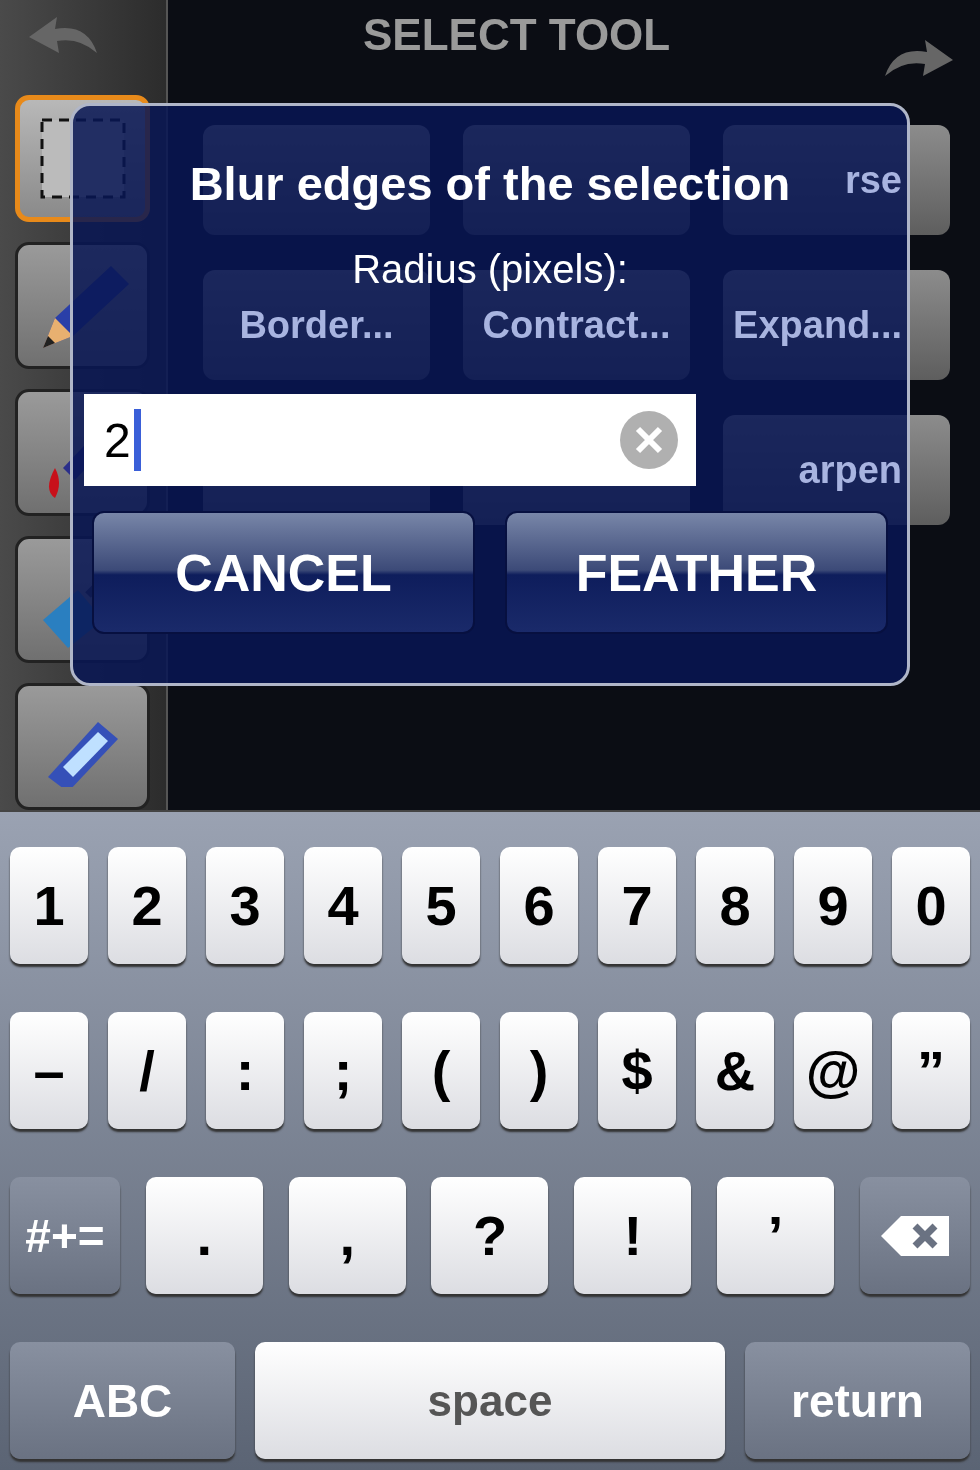  I want to click on backspace-key, so click(914, 1235).